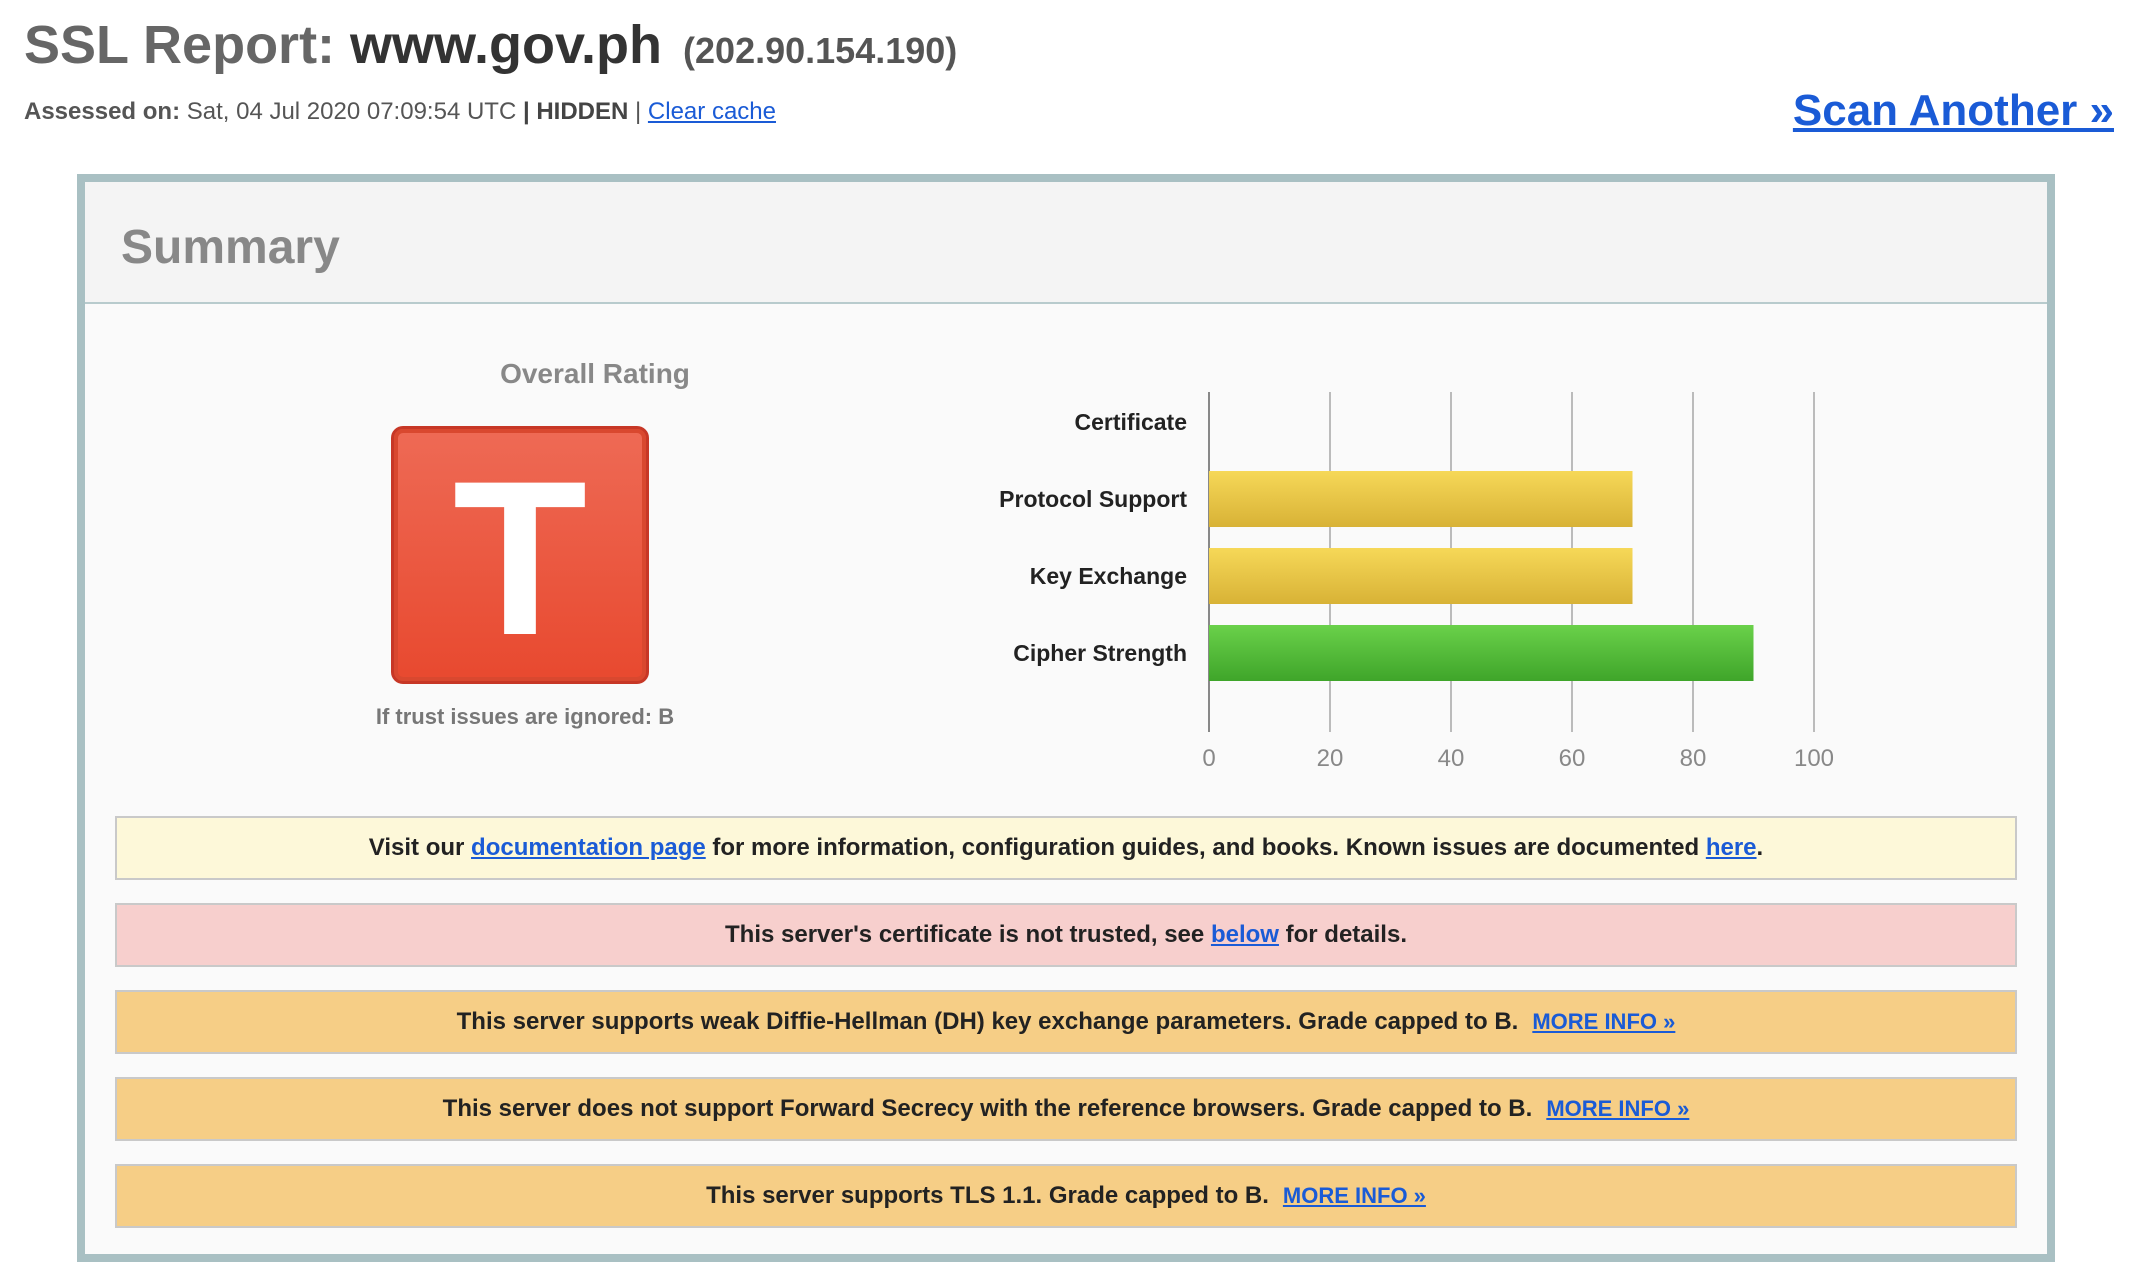  Describe the element at coordinates (1693, 758) in the screenshot. I see `x-tick-label: 80` at that location.